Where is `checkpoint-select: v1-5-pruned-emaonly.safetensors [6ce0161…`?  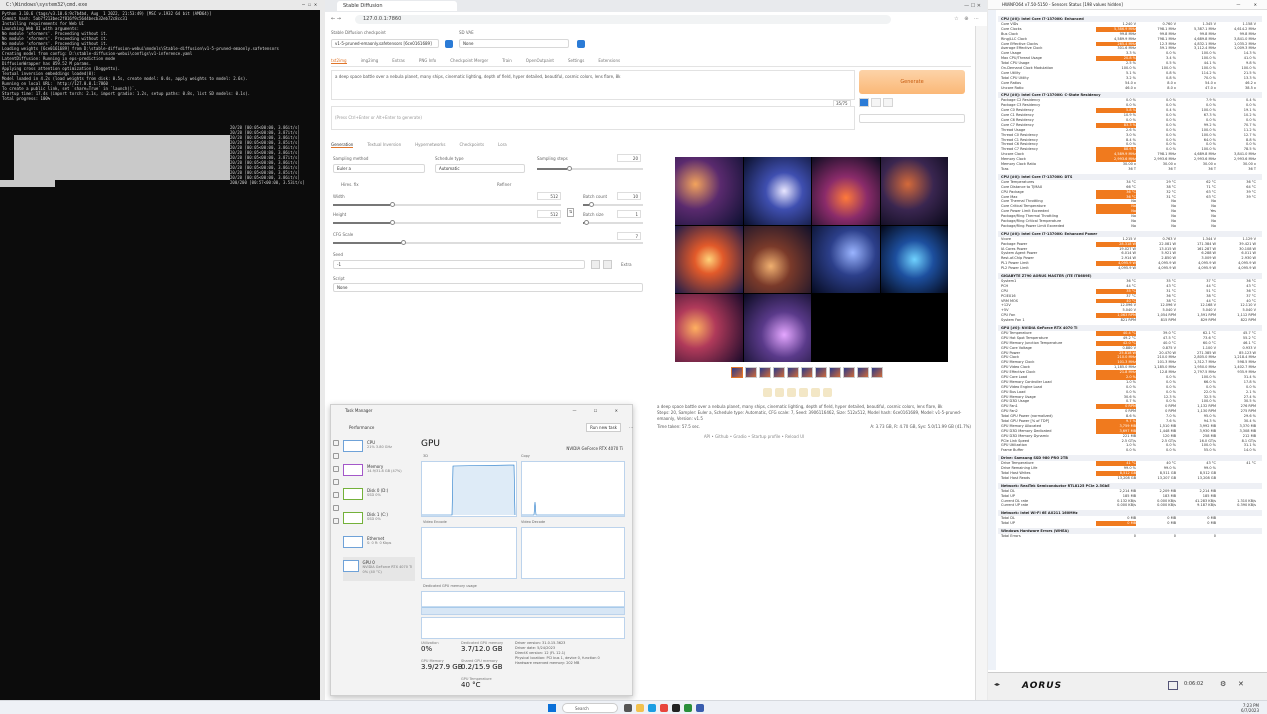
checkpoint-select: v1-5-pruned-emaonly.safetensors [6ce0161… is located at coordinates (385, 43).